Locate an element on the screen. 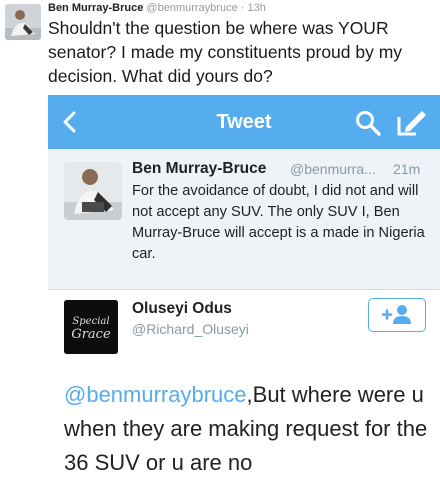 The image size is (440, 484). main-tweet-name: Oluseyi Odus is located at coordinates (182, 309).